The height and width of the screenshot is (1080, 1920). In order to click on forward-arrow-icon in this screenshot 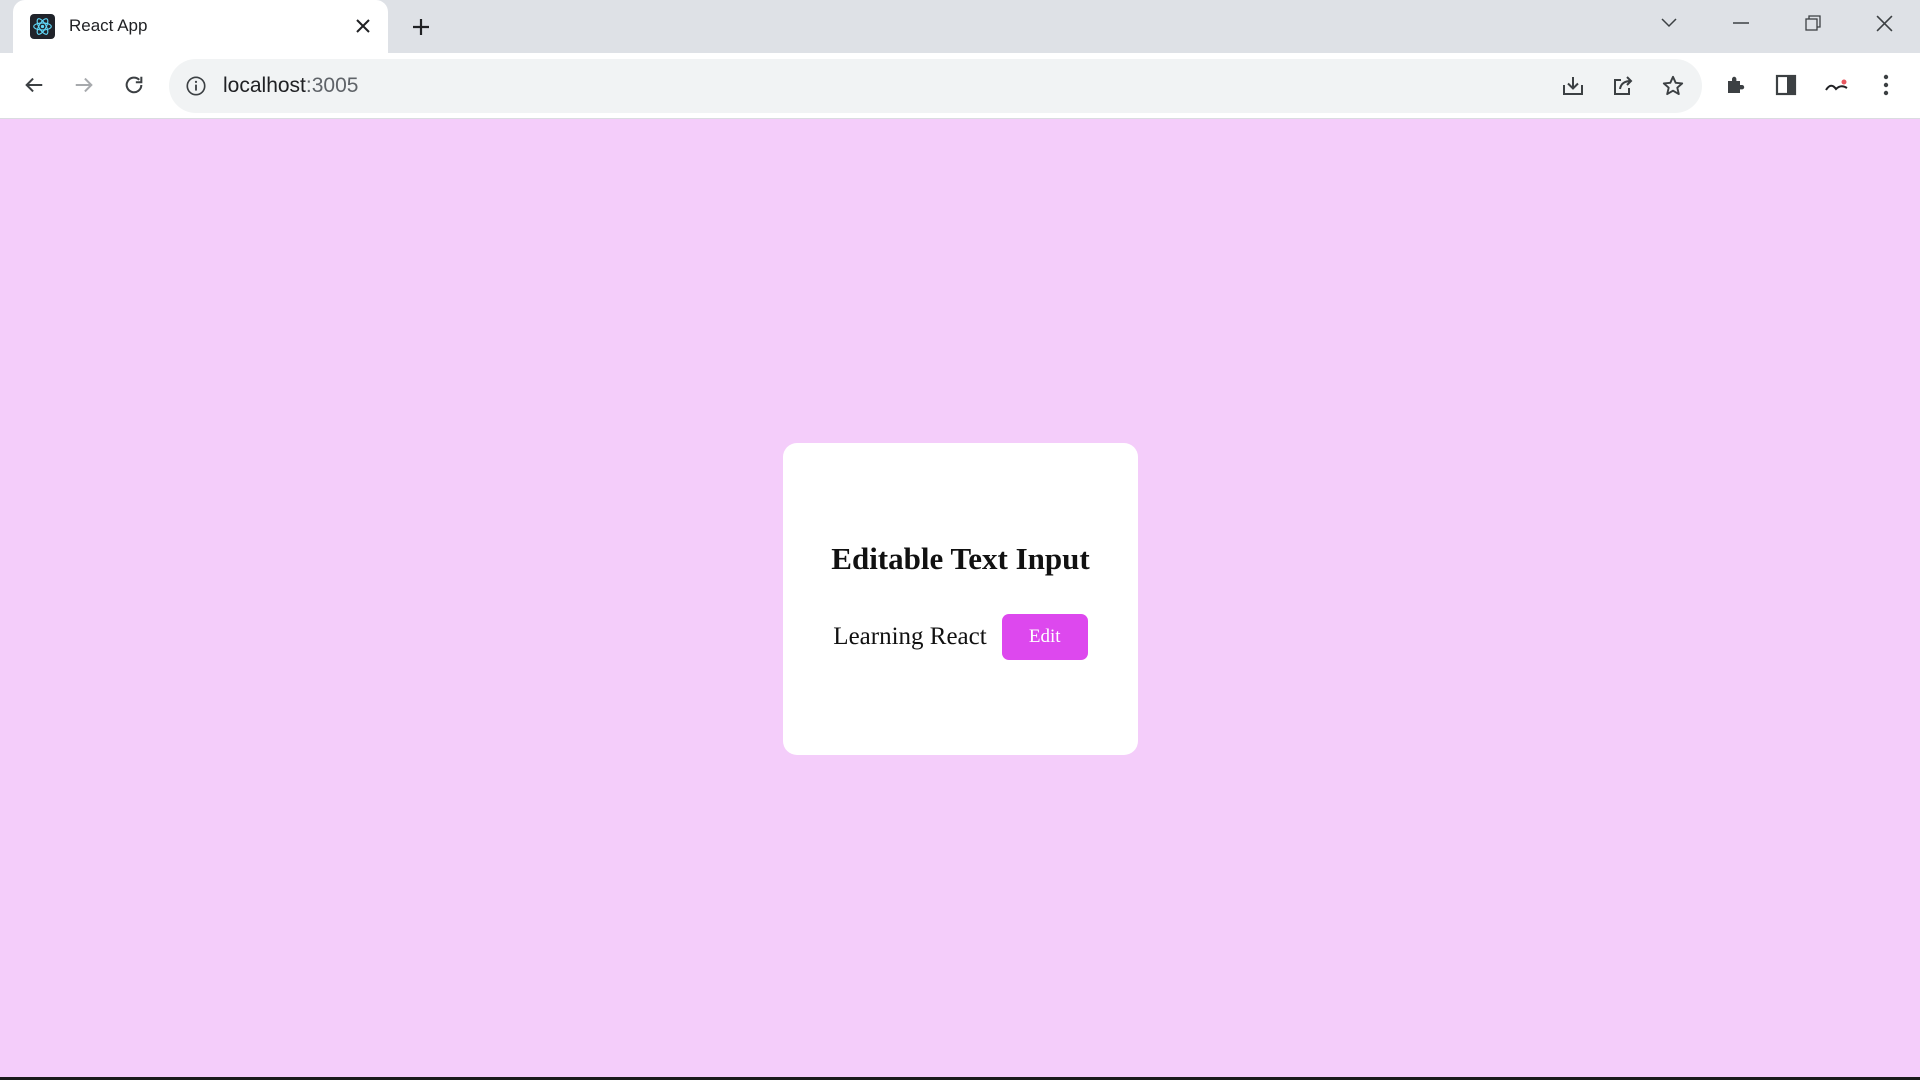, I will do `click(84, 85)`.